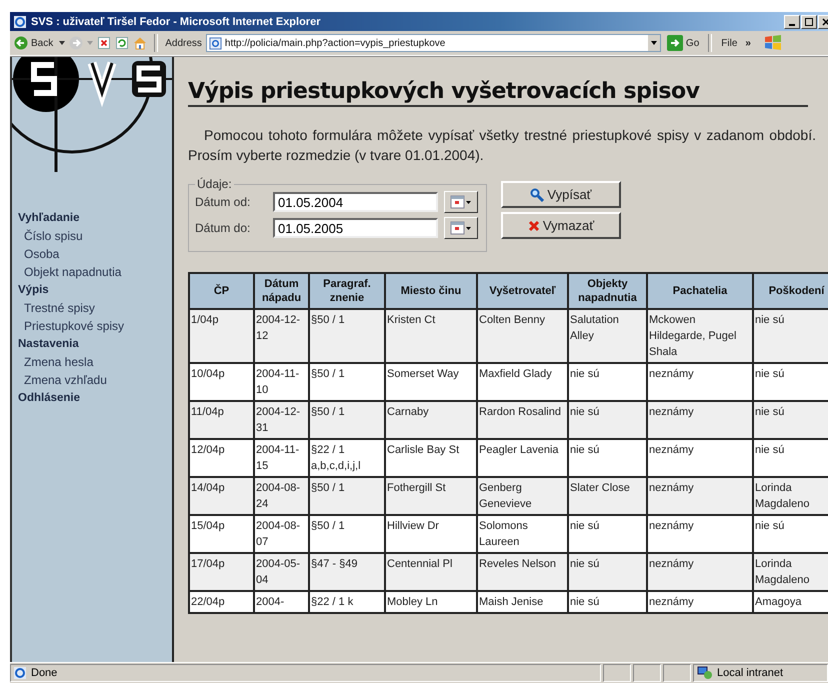 The image size is (828, 683). What do you see at coordinates (522, 382) in the screenshot?
I see `table-cell: Maxfield Glady` at bounding box center [522, 382].